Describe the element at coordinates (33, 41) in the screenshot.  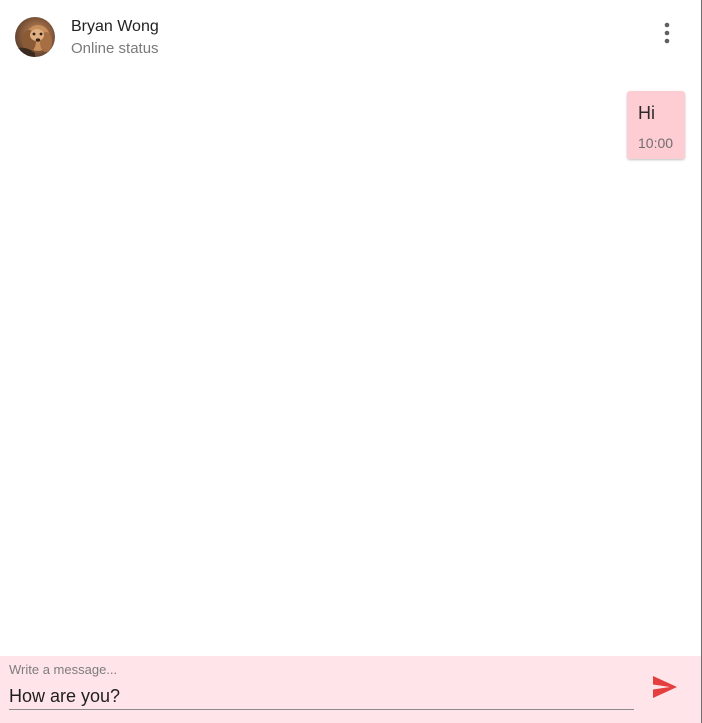
I see `dog-photo-icon` at that location.